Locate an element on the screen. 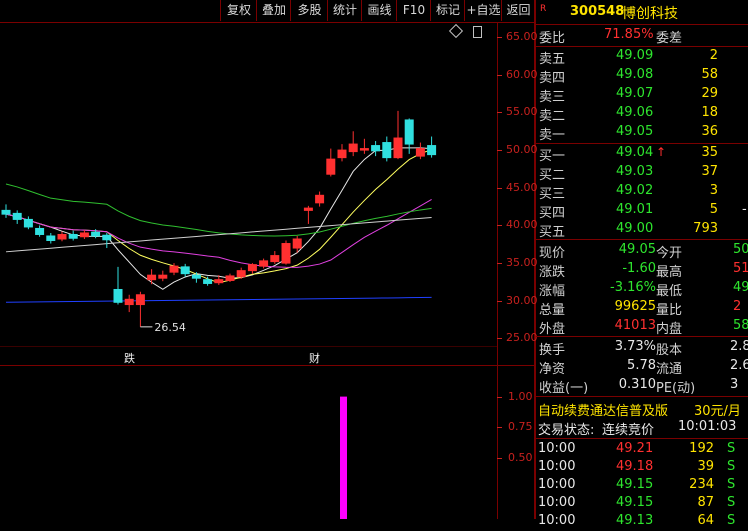 This screenshot has width=748, height=531. volume-bar is located at coordinates (343, 457).